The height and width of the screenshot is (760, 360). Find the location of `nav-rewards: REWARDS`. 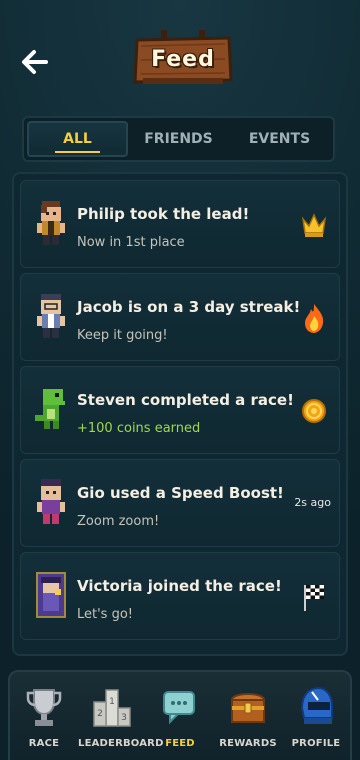

nav-rewards: REWARDS is located at coordinates (248, 716).